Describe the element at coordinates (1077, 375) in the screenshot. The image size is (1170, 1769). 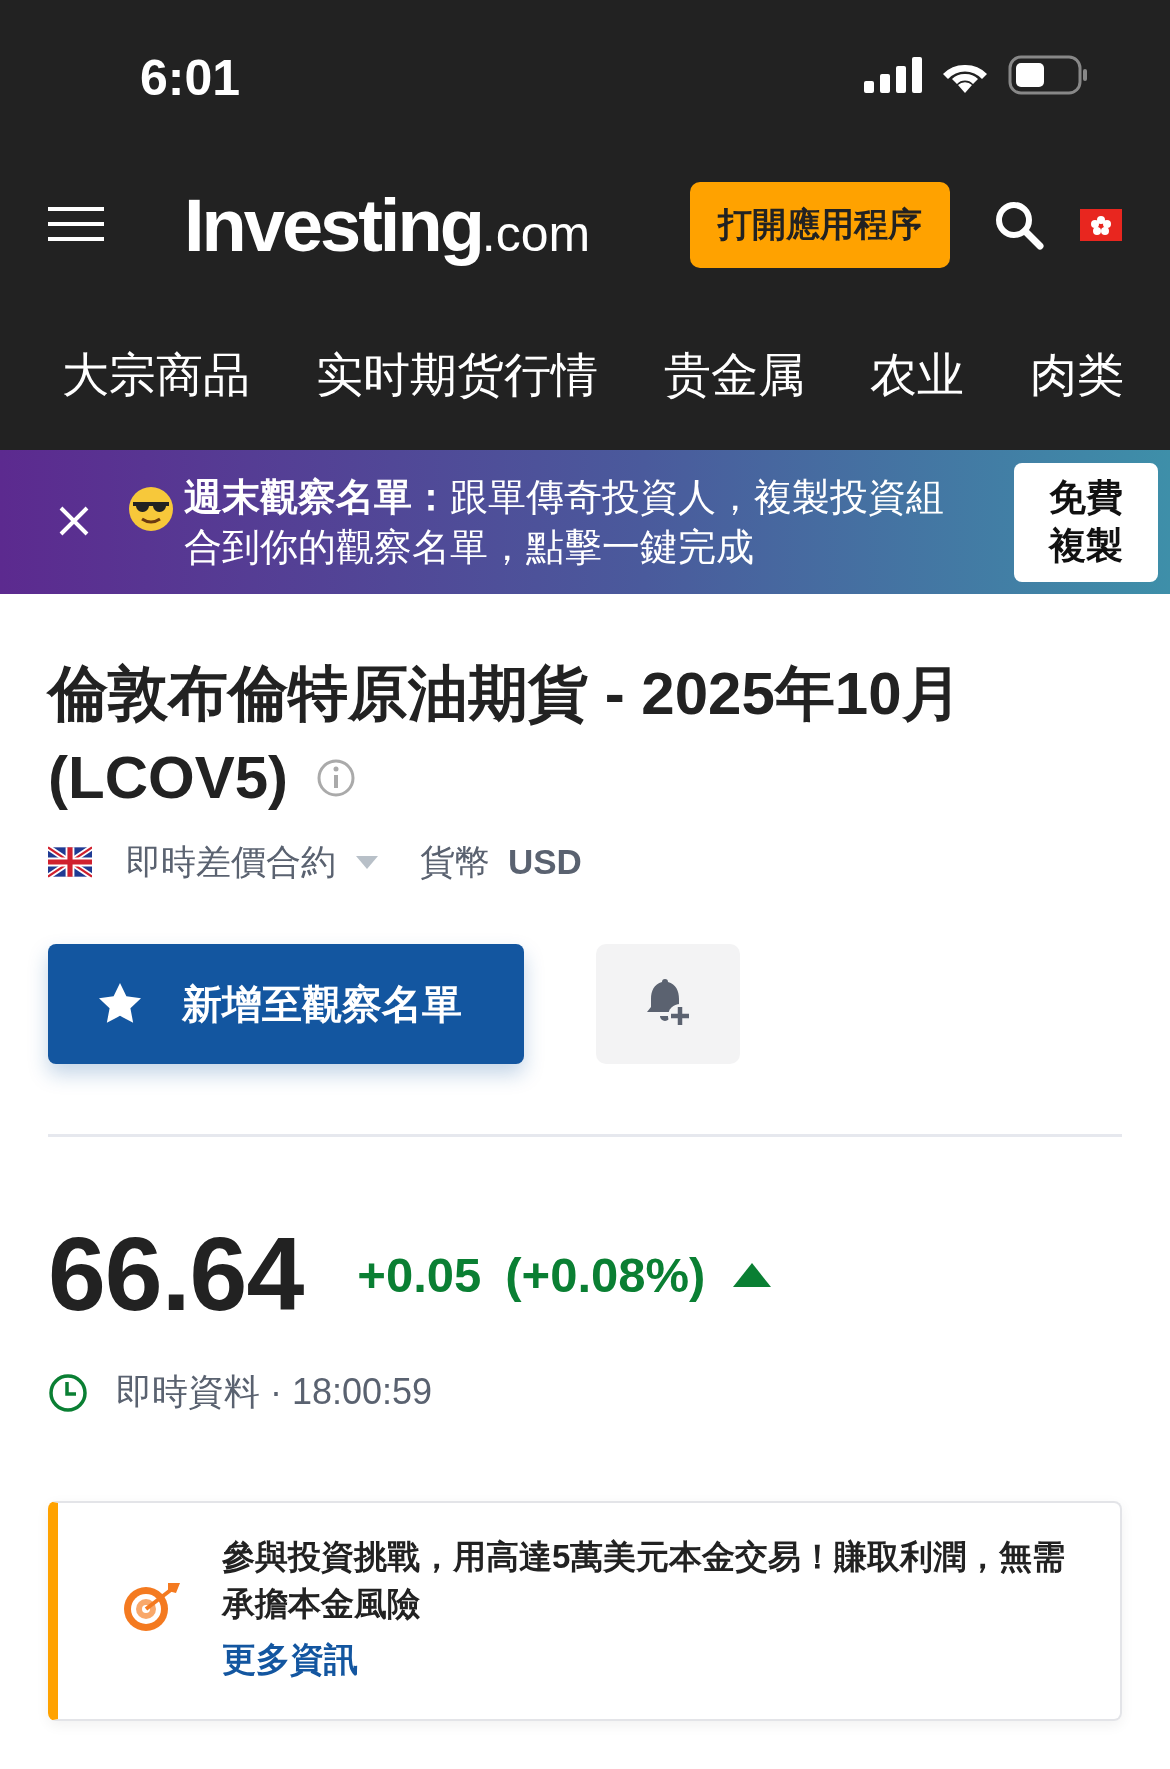
I see `nav-tab: 肉类` at that location.